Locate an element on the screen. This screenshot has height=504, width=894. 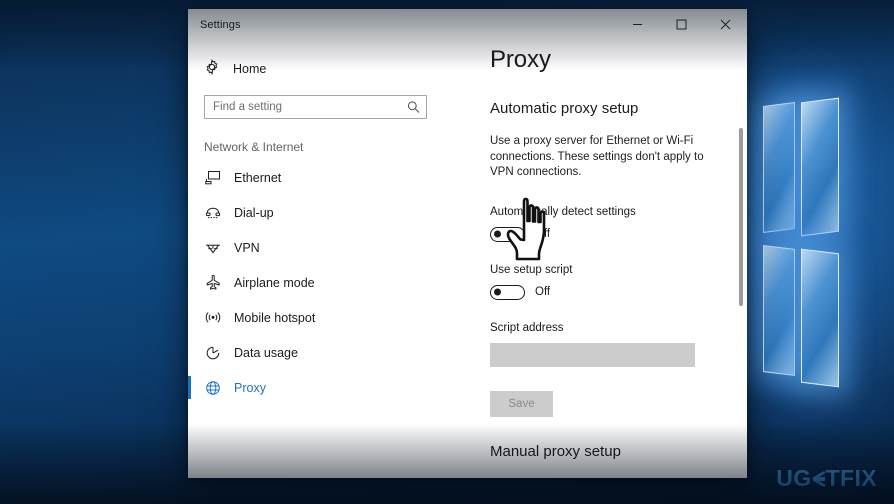
globe-icon is located at coordinates (212, 387).